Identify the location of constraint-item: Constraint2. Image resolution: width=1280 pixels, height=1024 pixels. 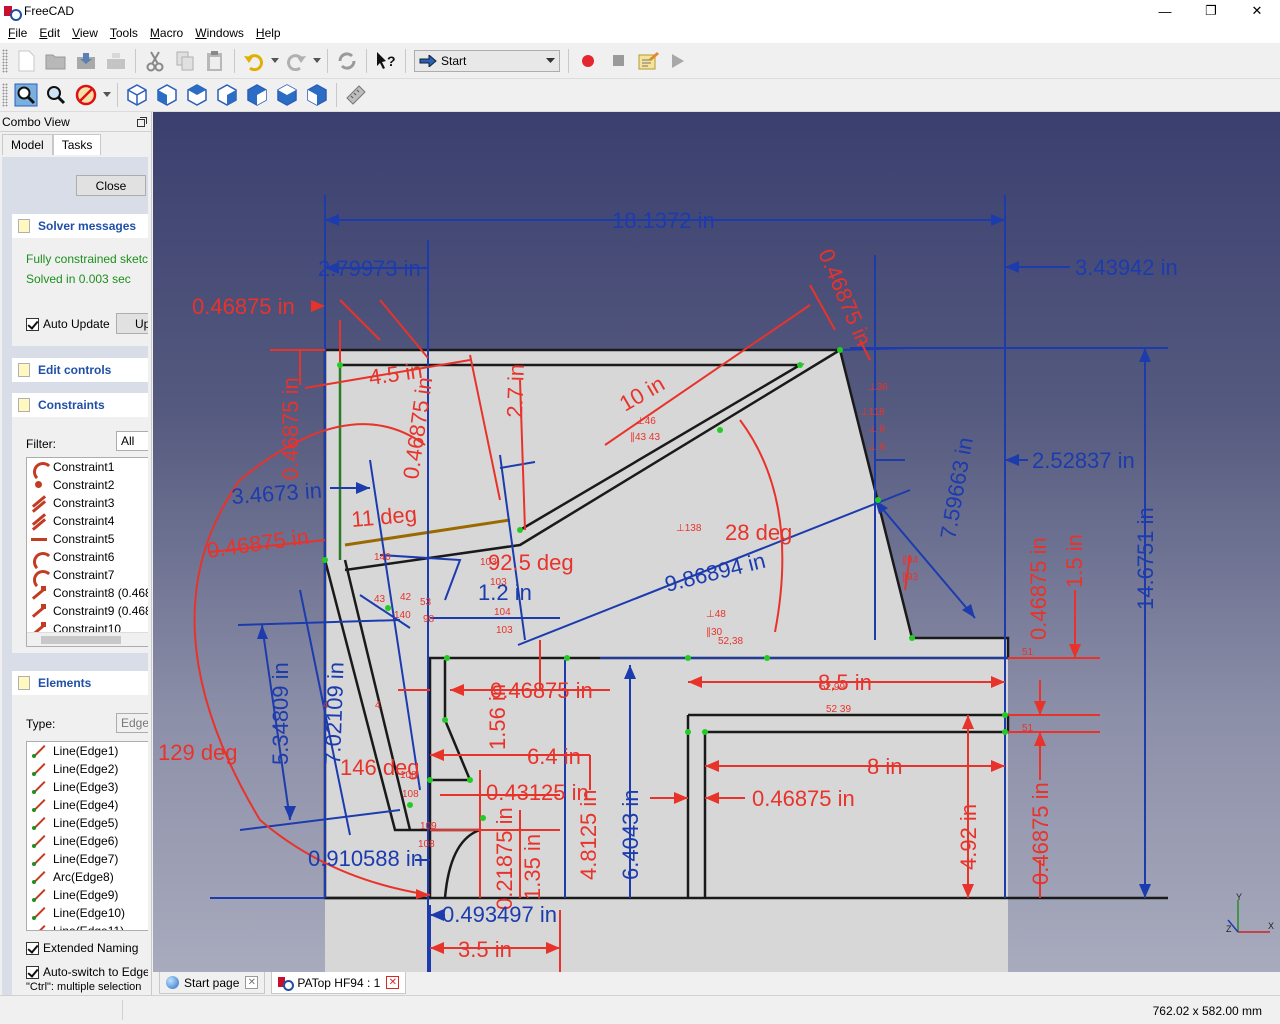
(87, 485).